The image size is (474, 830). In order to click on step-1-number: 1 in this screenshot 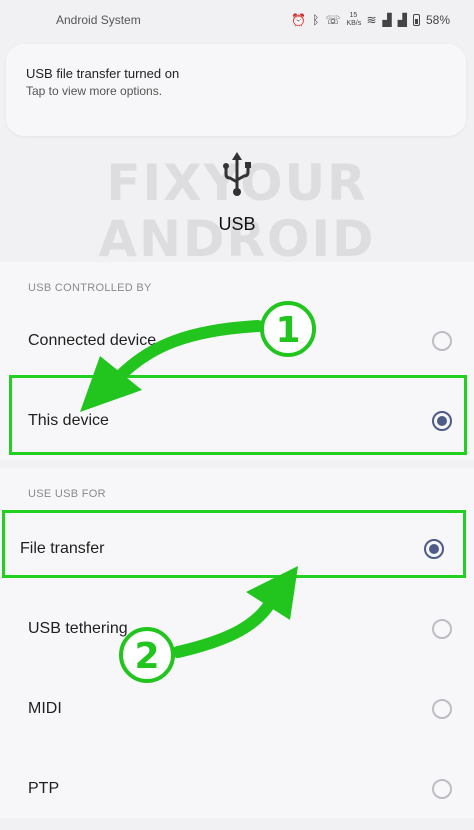, I will do `click(287, 330)`.